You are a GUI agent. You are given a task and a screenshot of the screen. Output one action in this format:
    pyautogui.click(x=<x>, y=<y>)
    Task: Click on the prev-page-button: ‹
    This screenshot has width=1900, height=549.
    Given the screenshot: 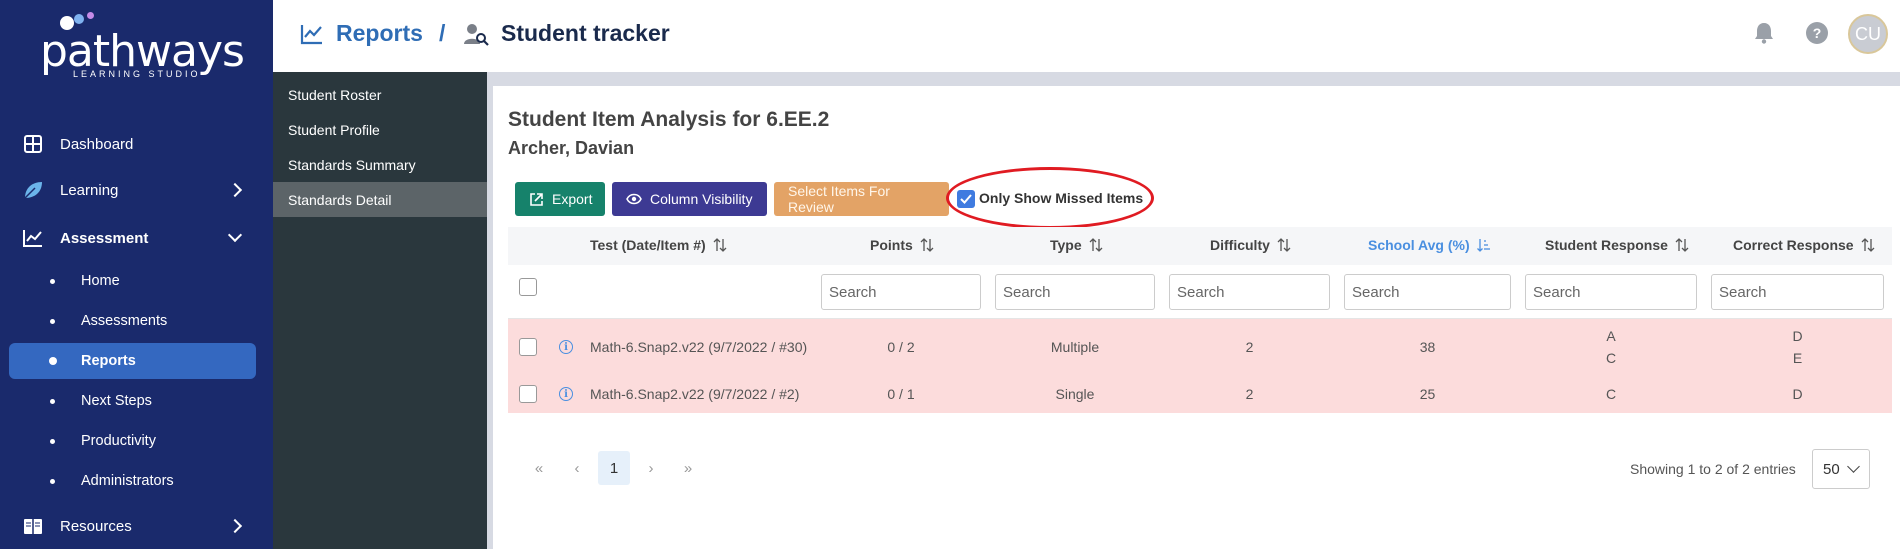 What is the action you would take?
    pyautogui.click(x=577, y=468)
    